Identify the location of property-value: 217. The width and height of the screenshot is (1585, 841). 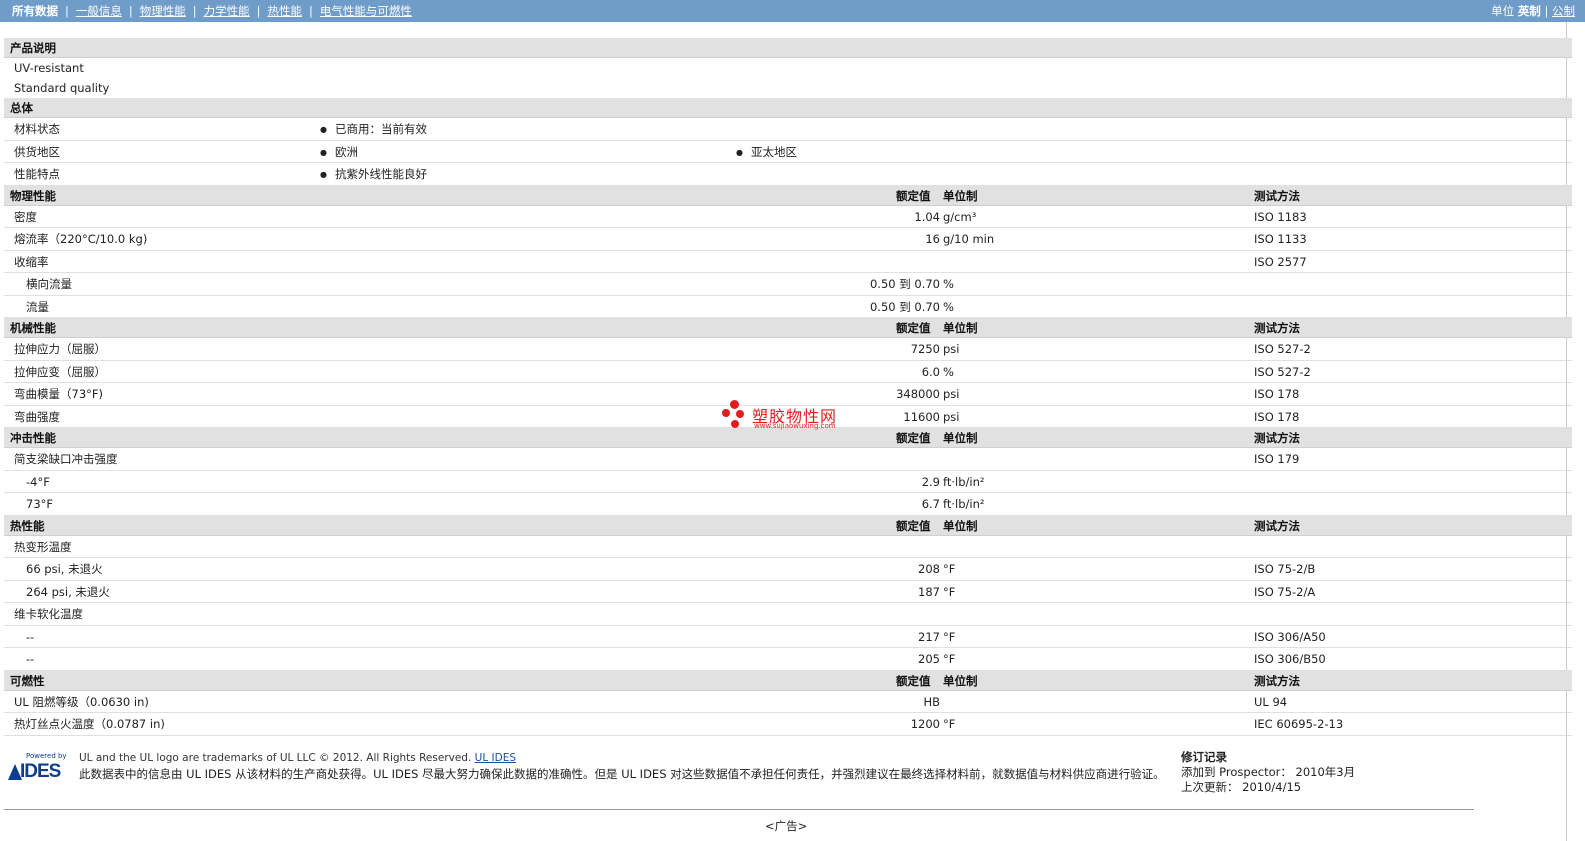
(929, 636).